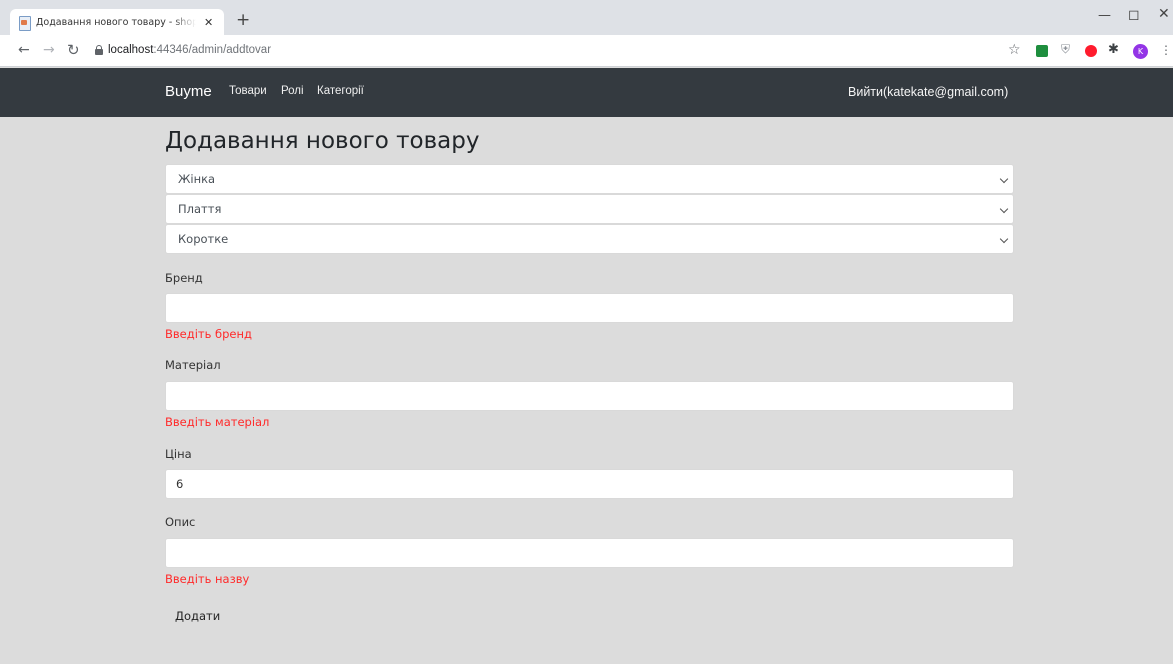  I want to click on tab-title: Додавання нового товару - shop, so click(116, 22).